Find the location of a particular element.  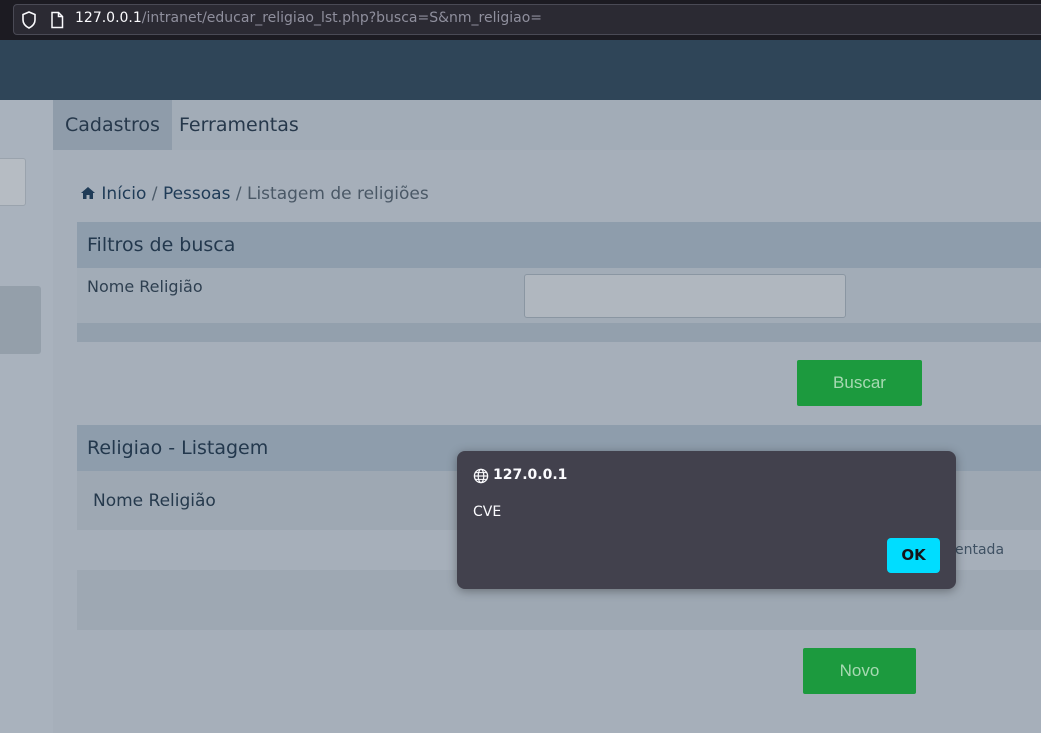

breadcrumb-current: Listagem de religiões is located at coordinates (337, 194).